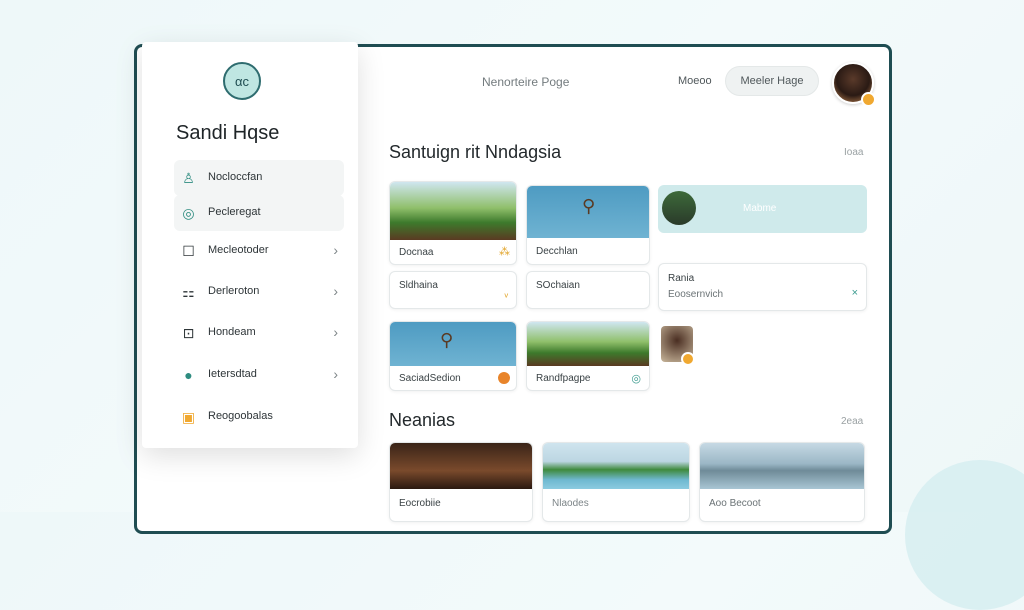 This screenshot has height=610, width=1024. What do you see at coordinates (762, 287) in the screenshot?
I see `form-card: Rania Eoosernvich ×` at bounding box center [762, 287].